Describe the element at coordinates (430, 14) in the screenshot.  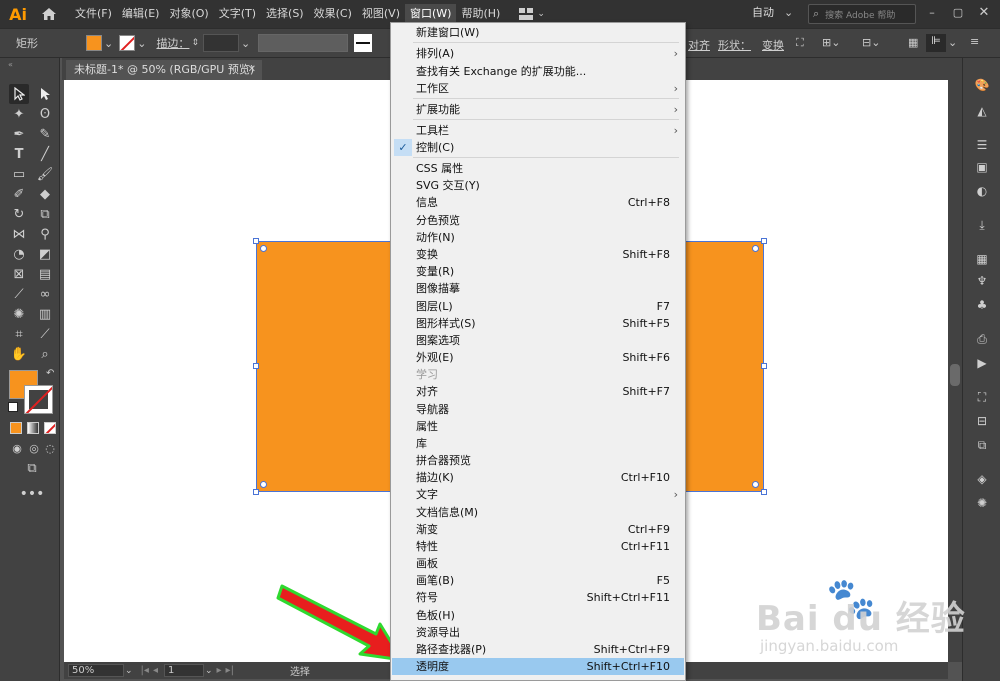
I see `menu-window: 窗口(W)` at that location.